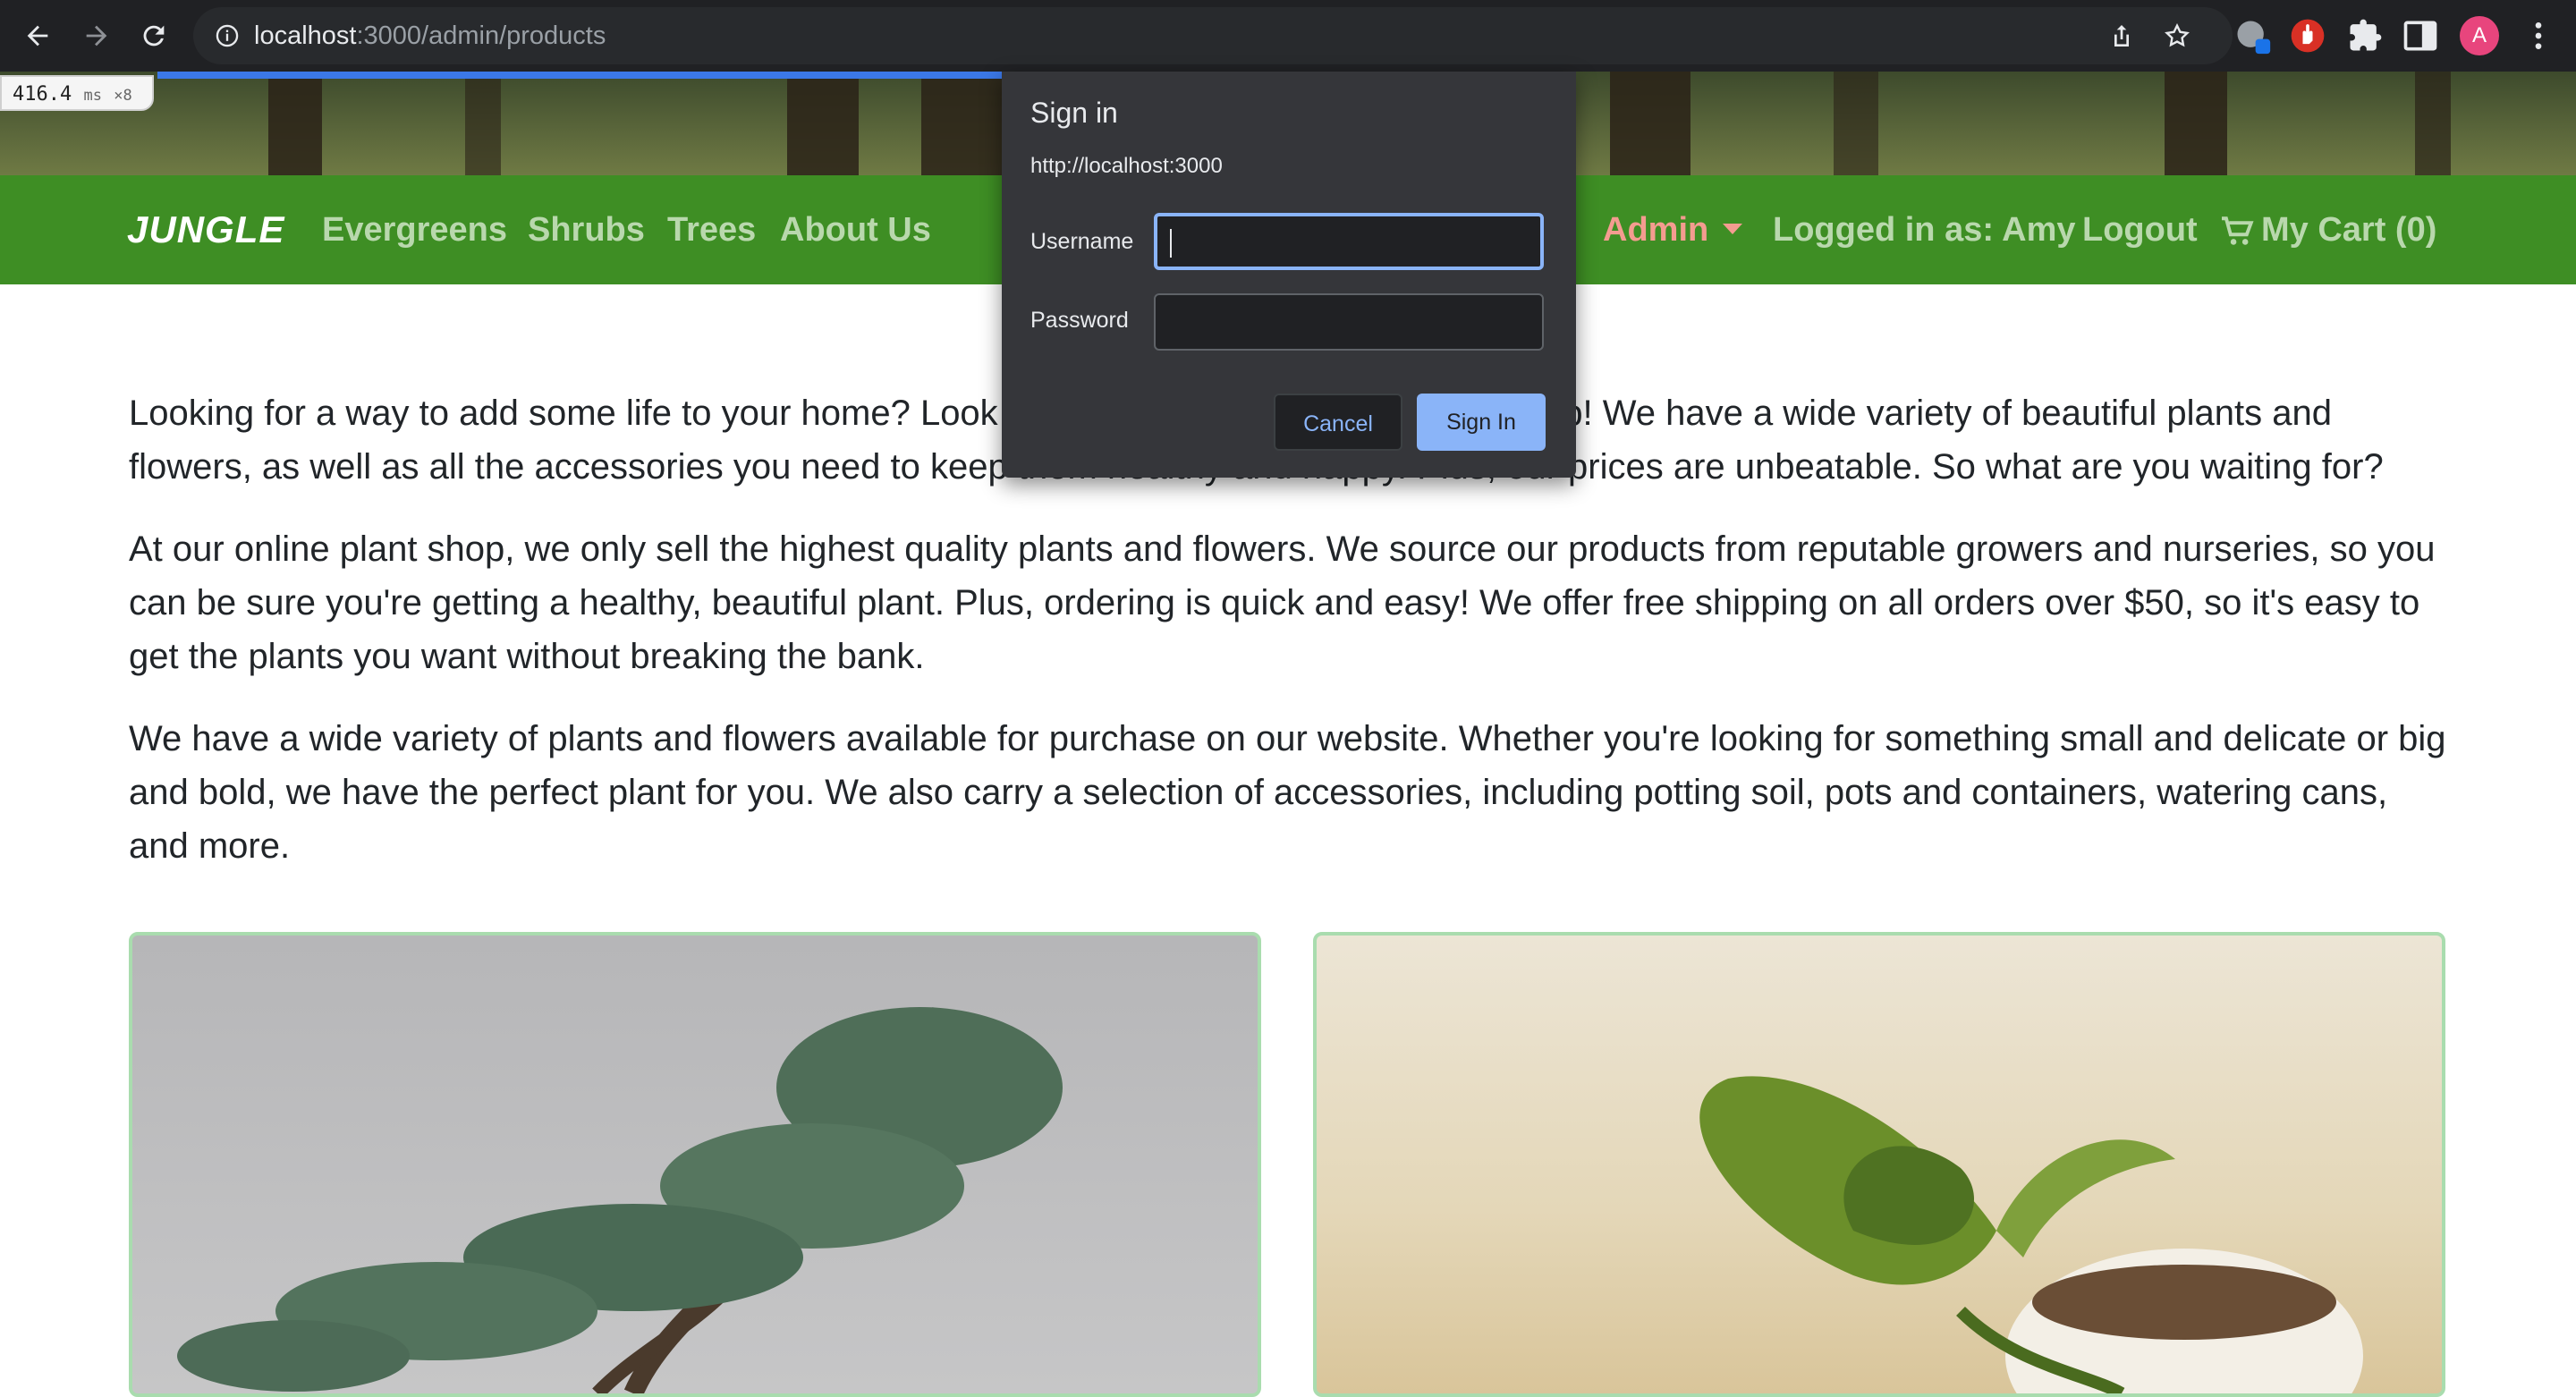  What do you see at coordinates (2479, 35) in the screenshot?
I see `profile-avatar: A` at bounding box center [2479, 35].